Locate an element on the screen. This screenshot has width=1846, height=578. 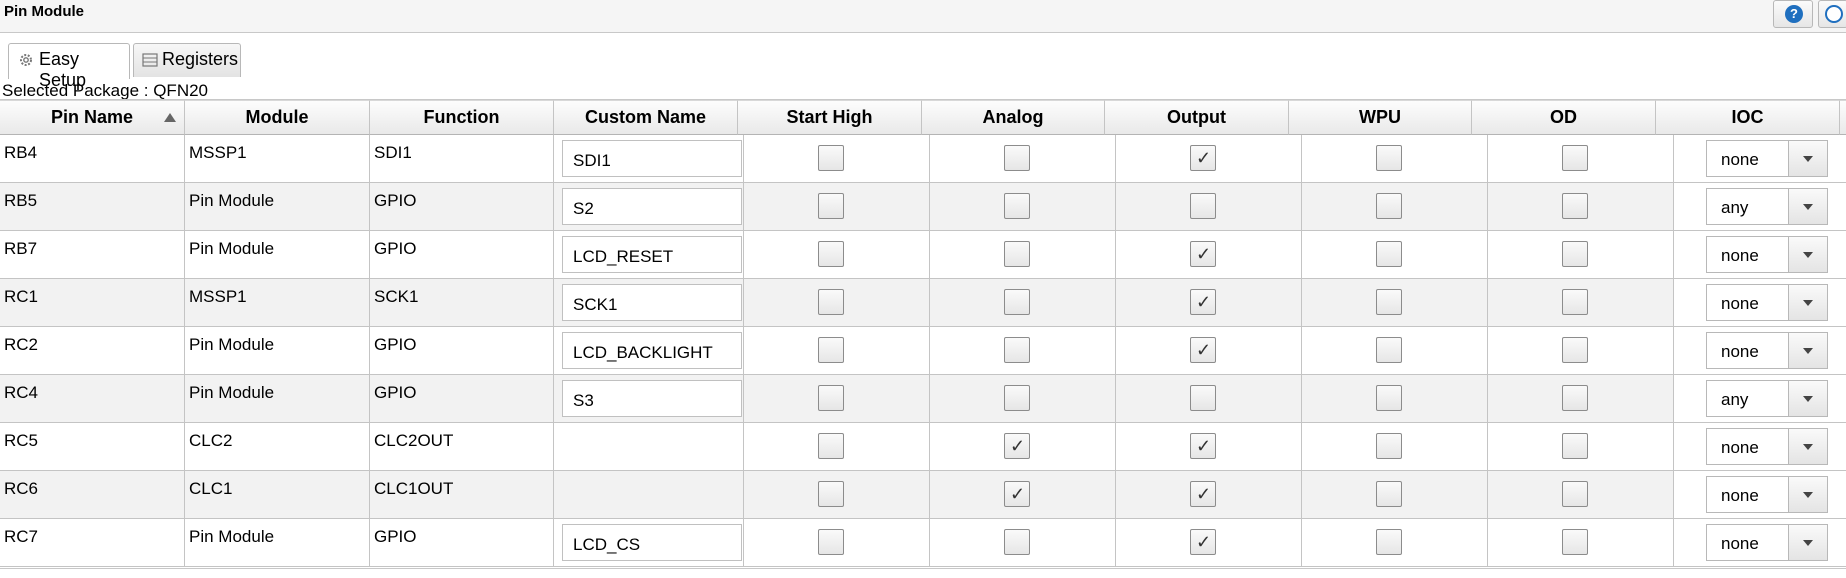
table-row: RC1 MSSP1 SCK1 SCK1 ✓ none is located at coordinates (923, 303).